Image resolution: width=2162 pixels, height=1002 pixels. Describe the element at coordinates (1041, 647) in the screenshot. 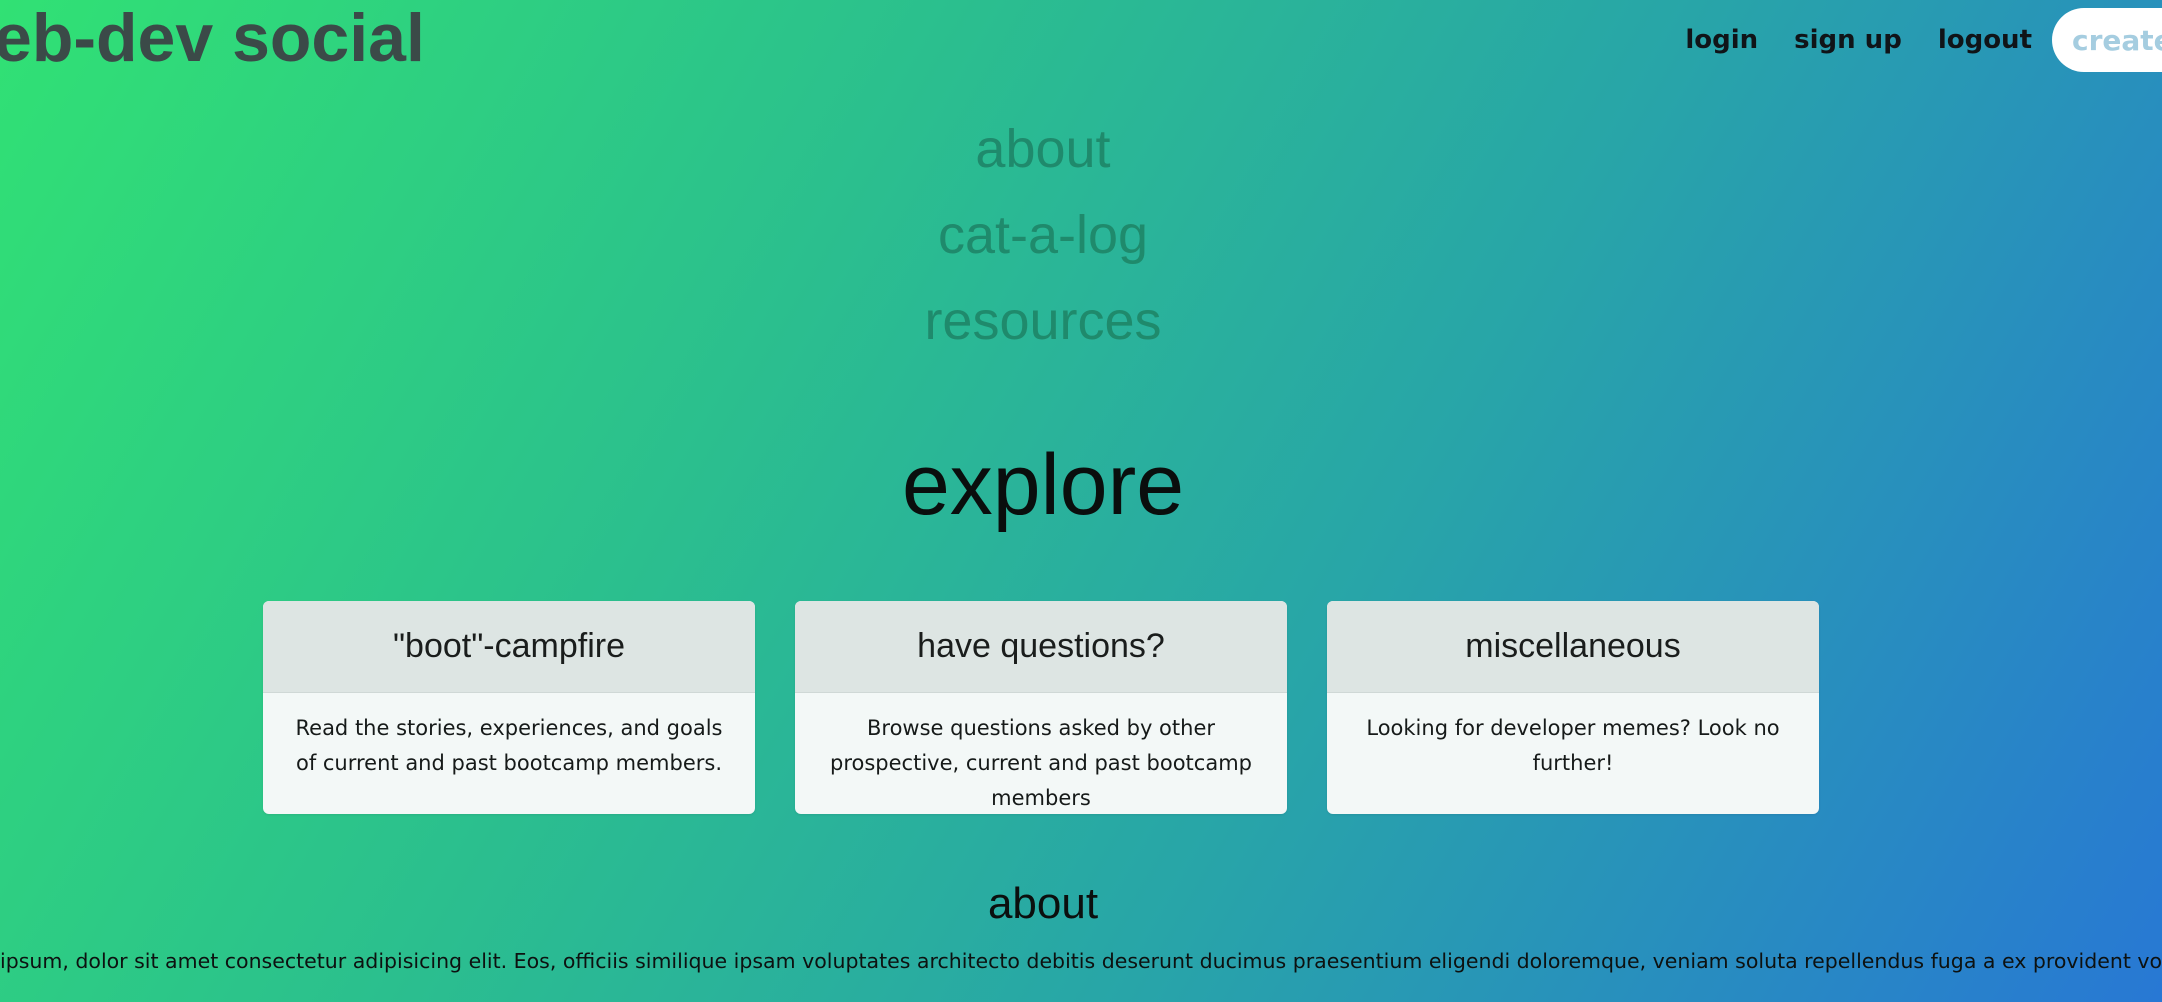

I see `card-title: have questions?` at that location.